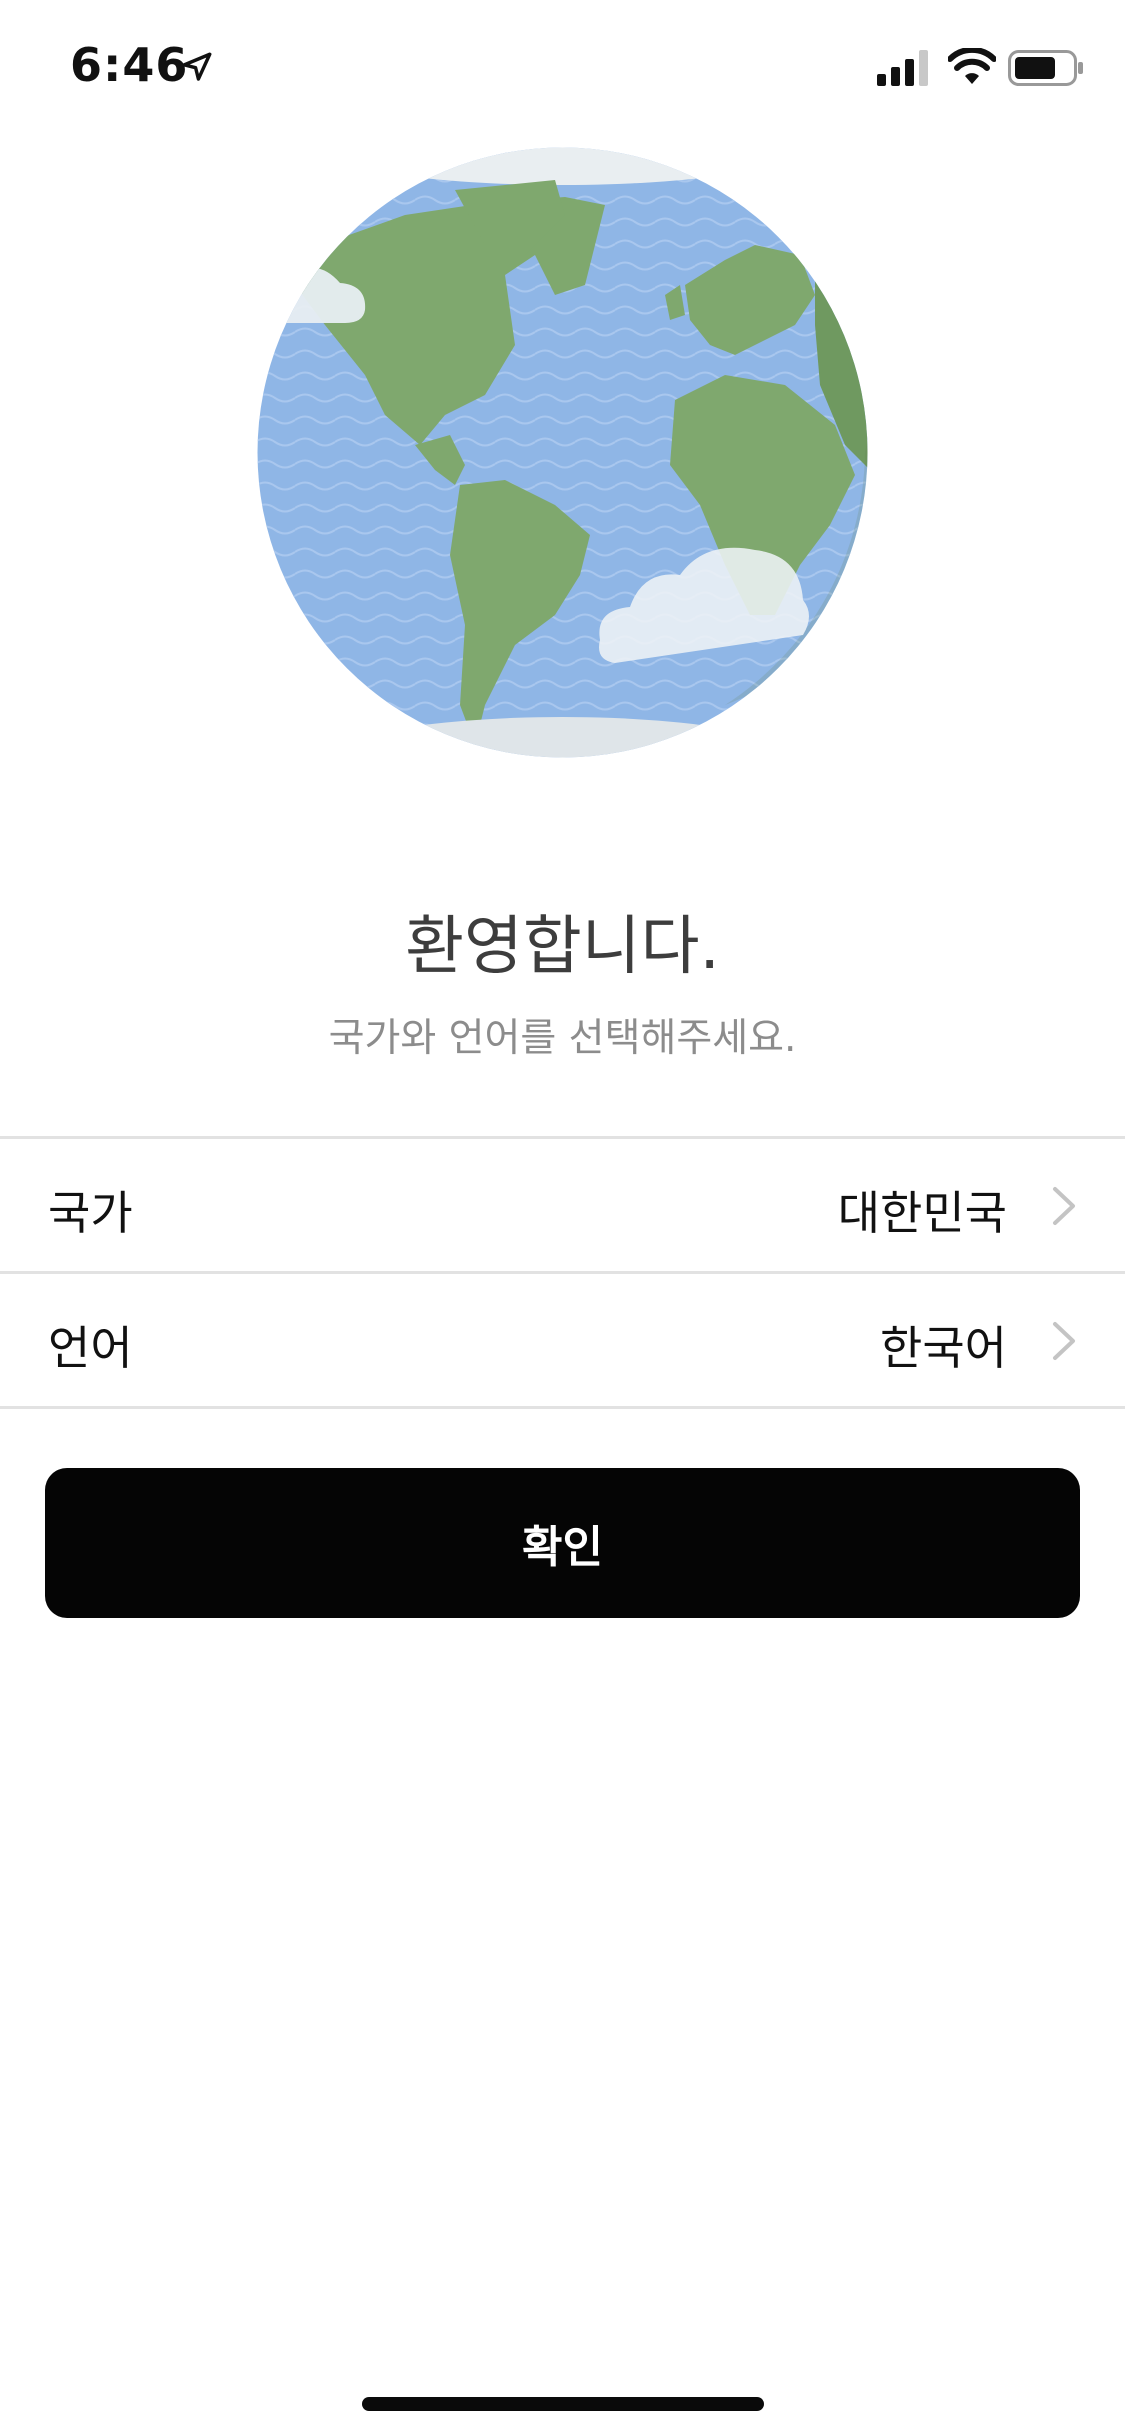 This screenshot has width=1125, height=2436. I want to click on list-divider-bottom, so click(562, 1407).